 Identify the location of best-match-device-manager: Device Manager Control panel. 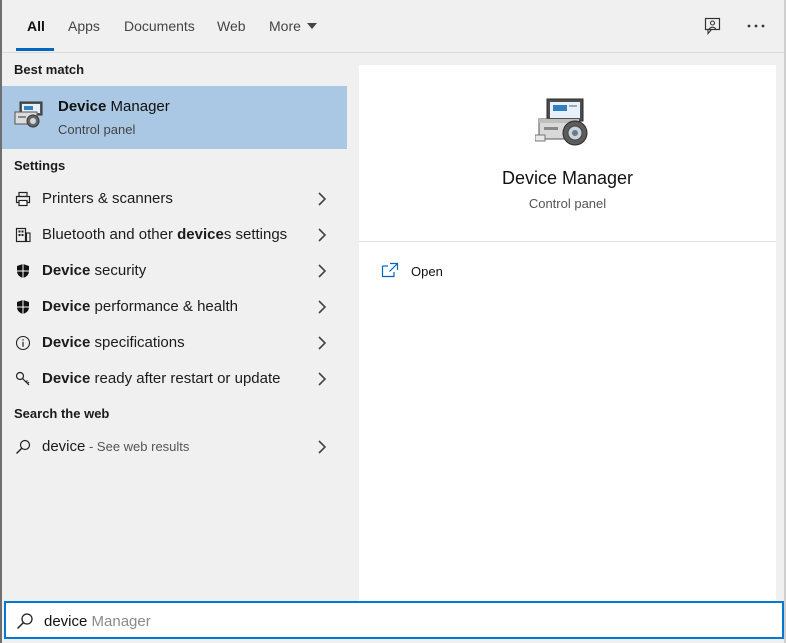
(174, 117).